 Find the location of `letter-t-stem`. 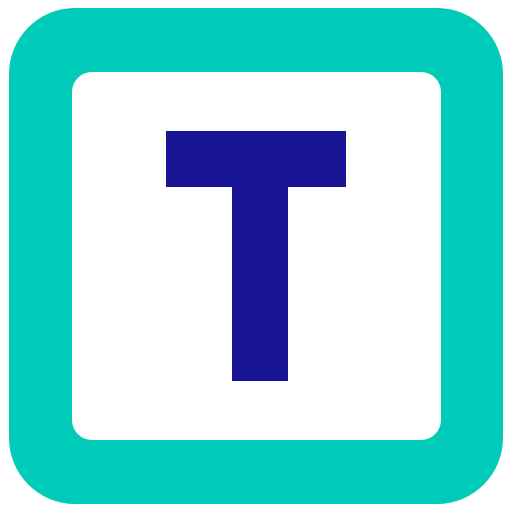

letter-t-stem is located at coordinates (260, 256).